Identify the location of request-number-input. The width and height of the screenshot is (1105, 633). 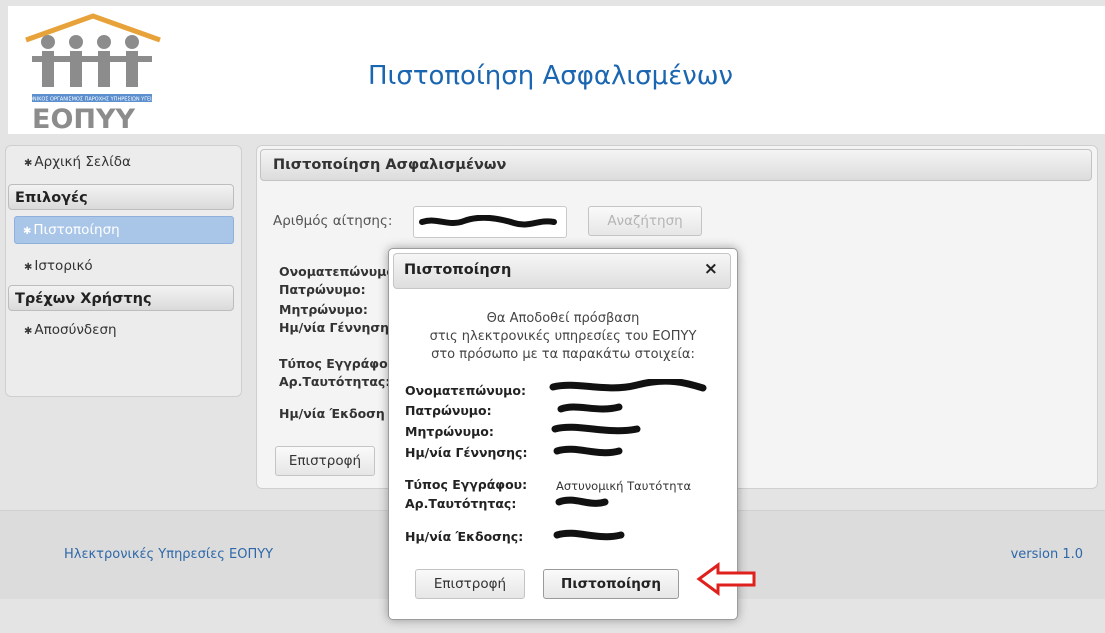
(490, 222).